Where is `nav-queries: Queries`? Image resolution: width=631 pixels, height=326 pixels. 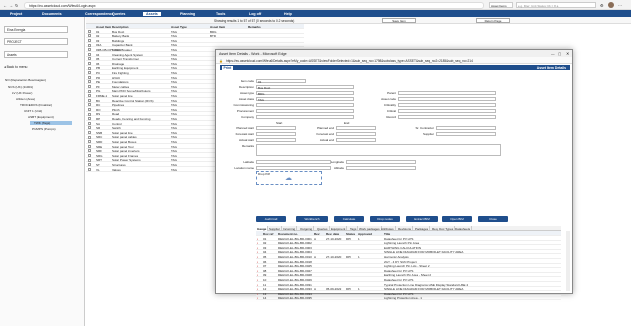
nav-queries: Queries is located at coordinates (118, 14).